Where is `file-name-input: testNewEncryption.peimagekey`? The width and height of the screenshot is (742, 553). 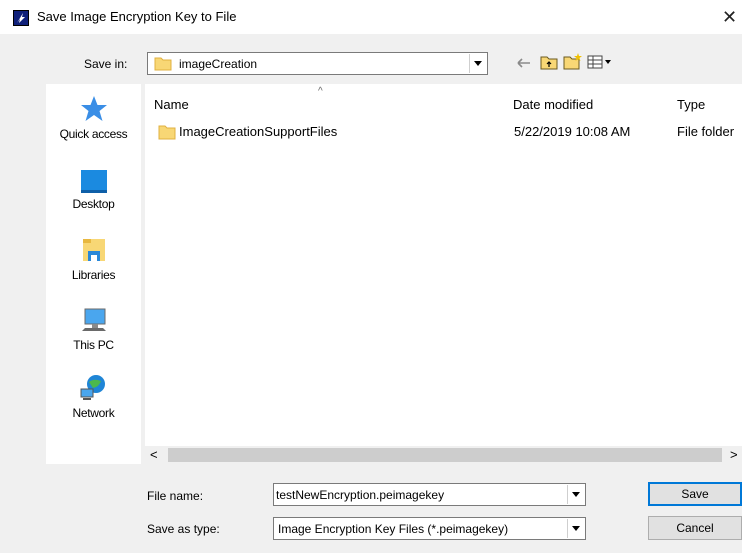 file-name-input: testNewEncryption.peimagekey is located at coordinates (429, 494).